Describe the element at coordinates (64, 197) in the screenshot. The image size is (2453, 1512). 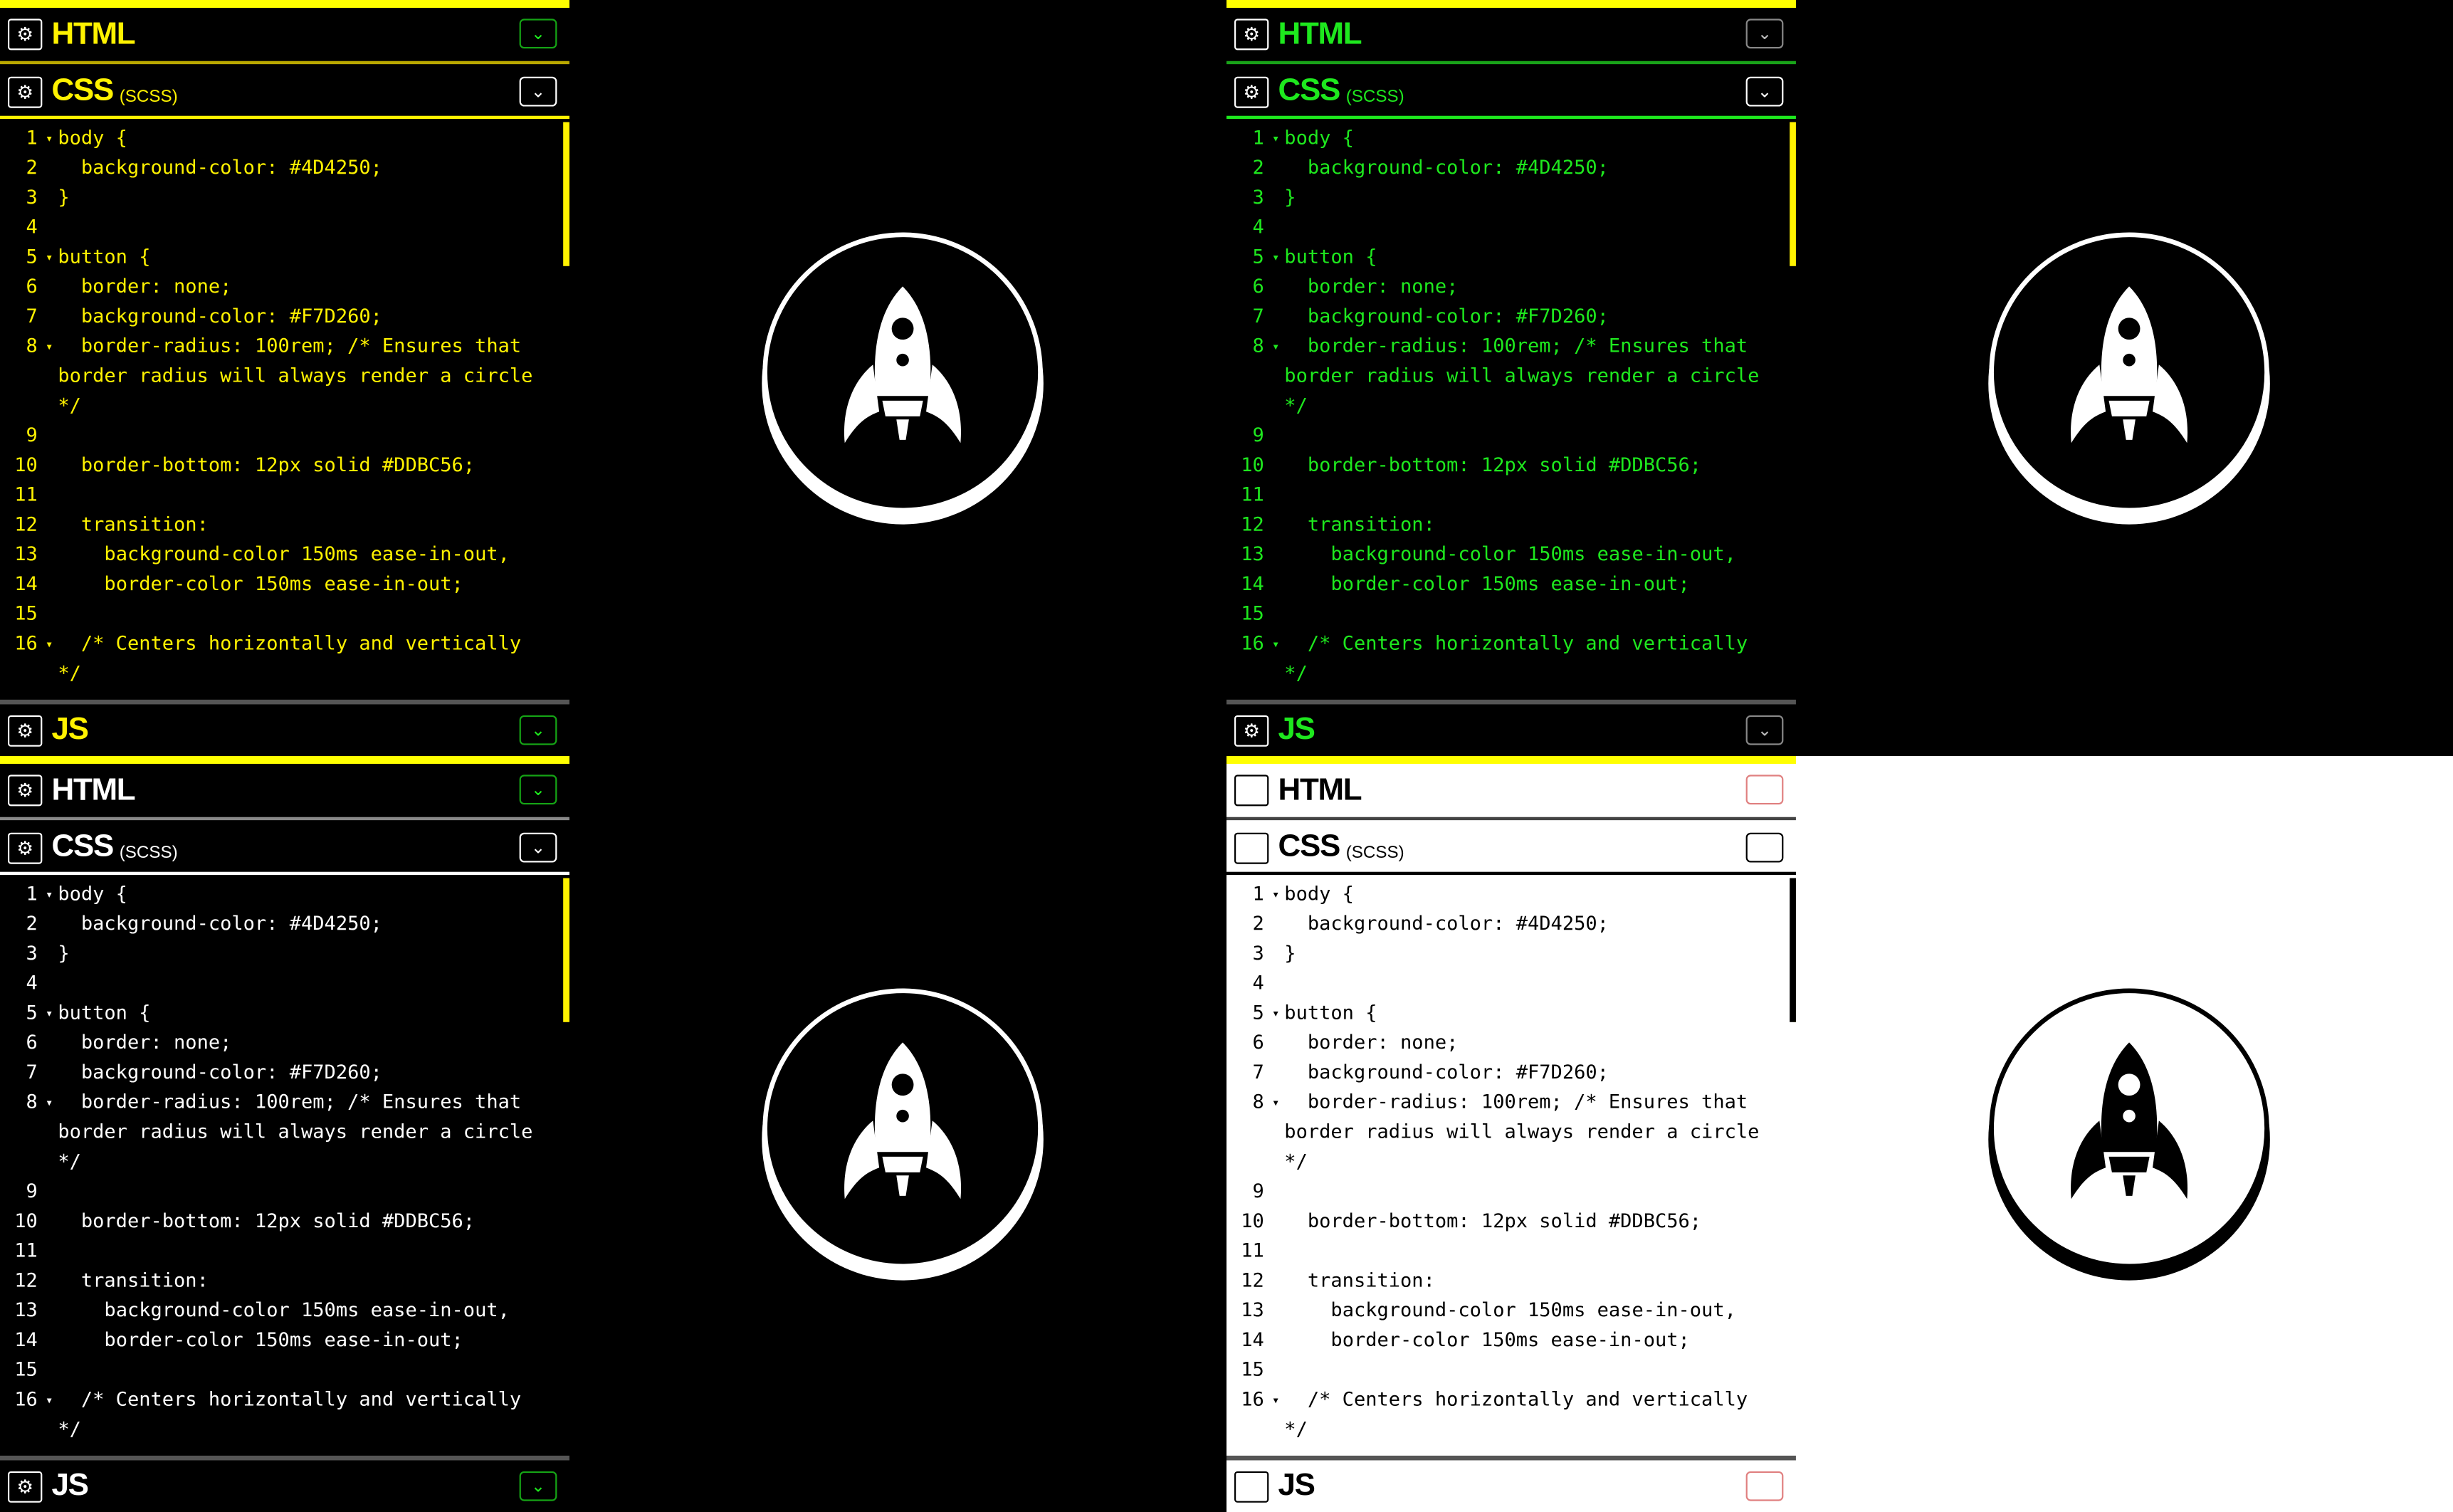
I see `code-text: }` at that location.